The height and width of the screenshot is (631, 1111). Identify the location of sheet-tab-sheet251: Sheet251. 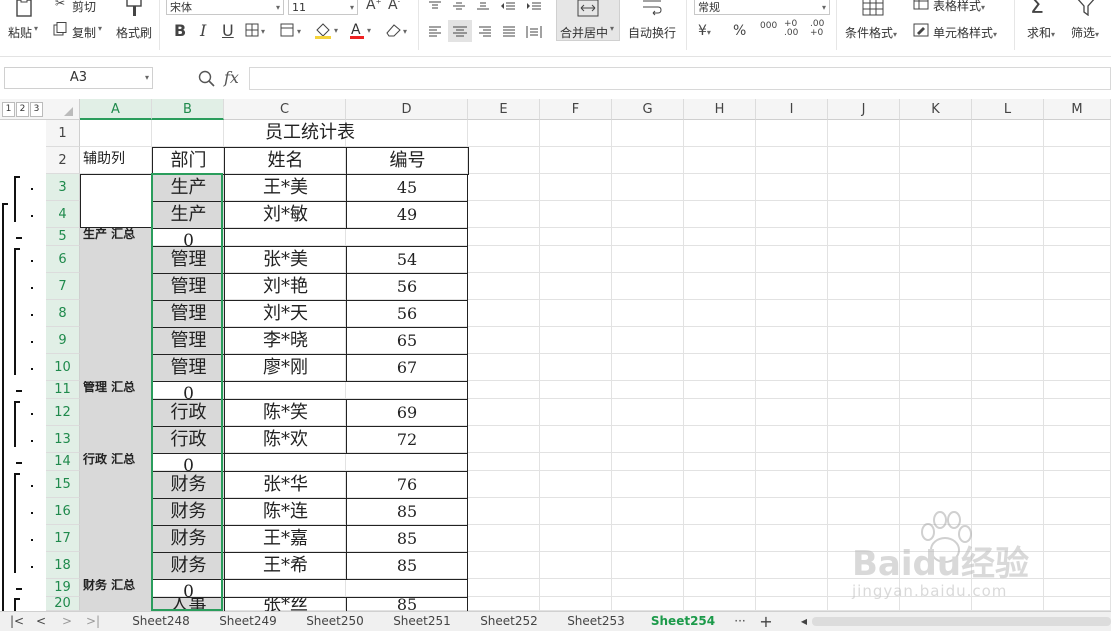
(422, 621).